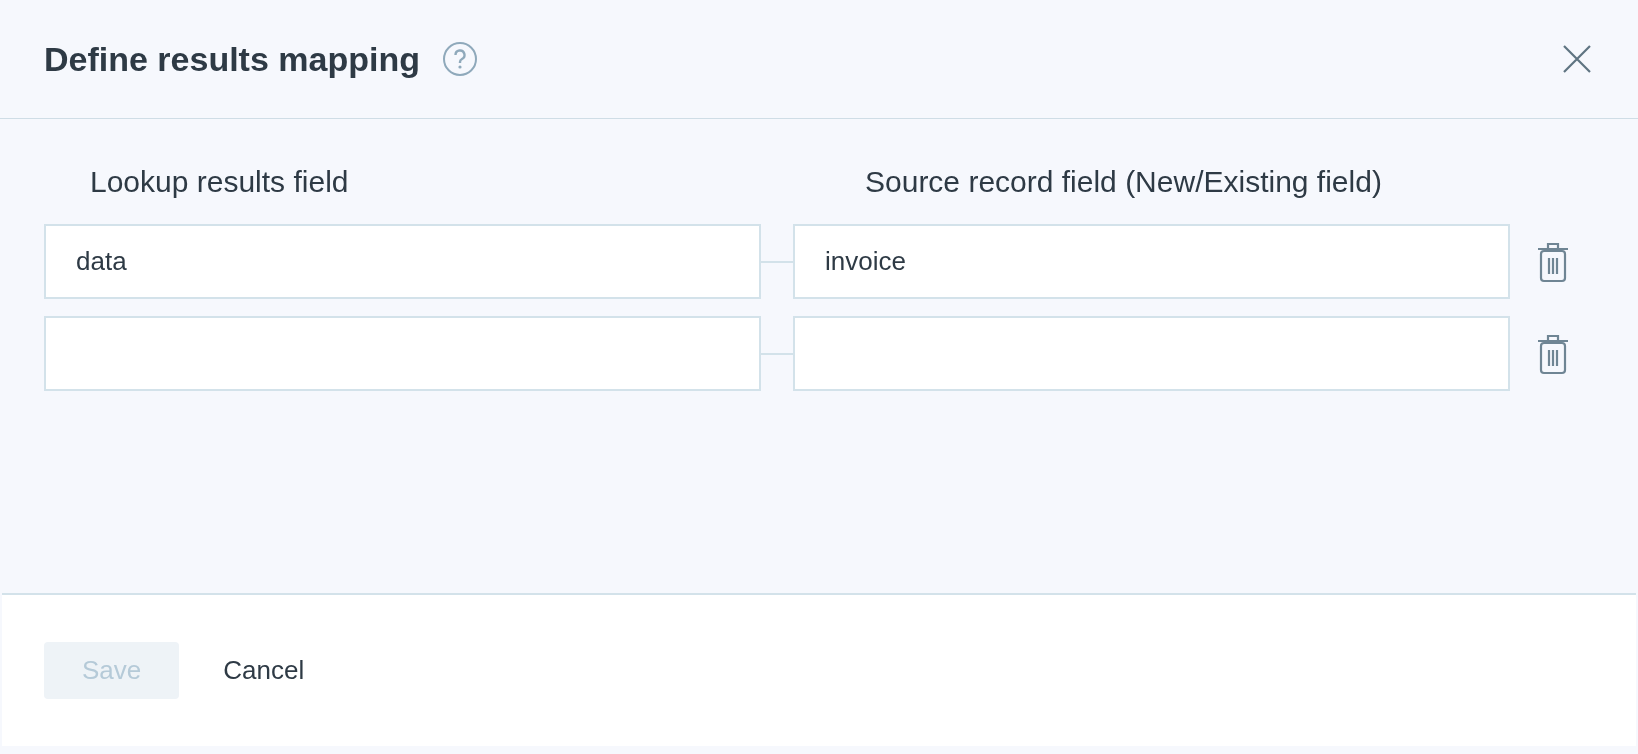 This screenshot has height=754, width=1638. Describe the element at coordinates (459, 59) in the screenshot. I see `help-icon` at that location.